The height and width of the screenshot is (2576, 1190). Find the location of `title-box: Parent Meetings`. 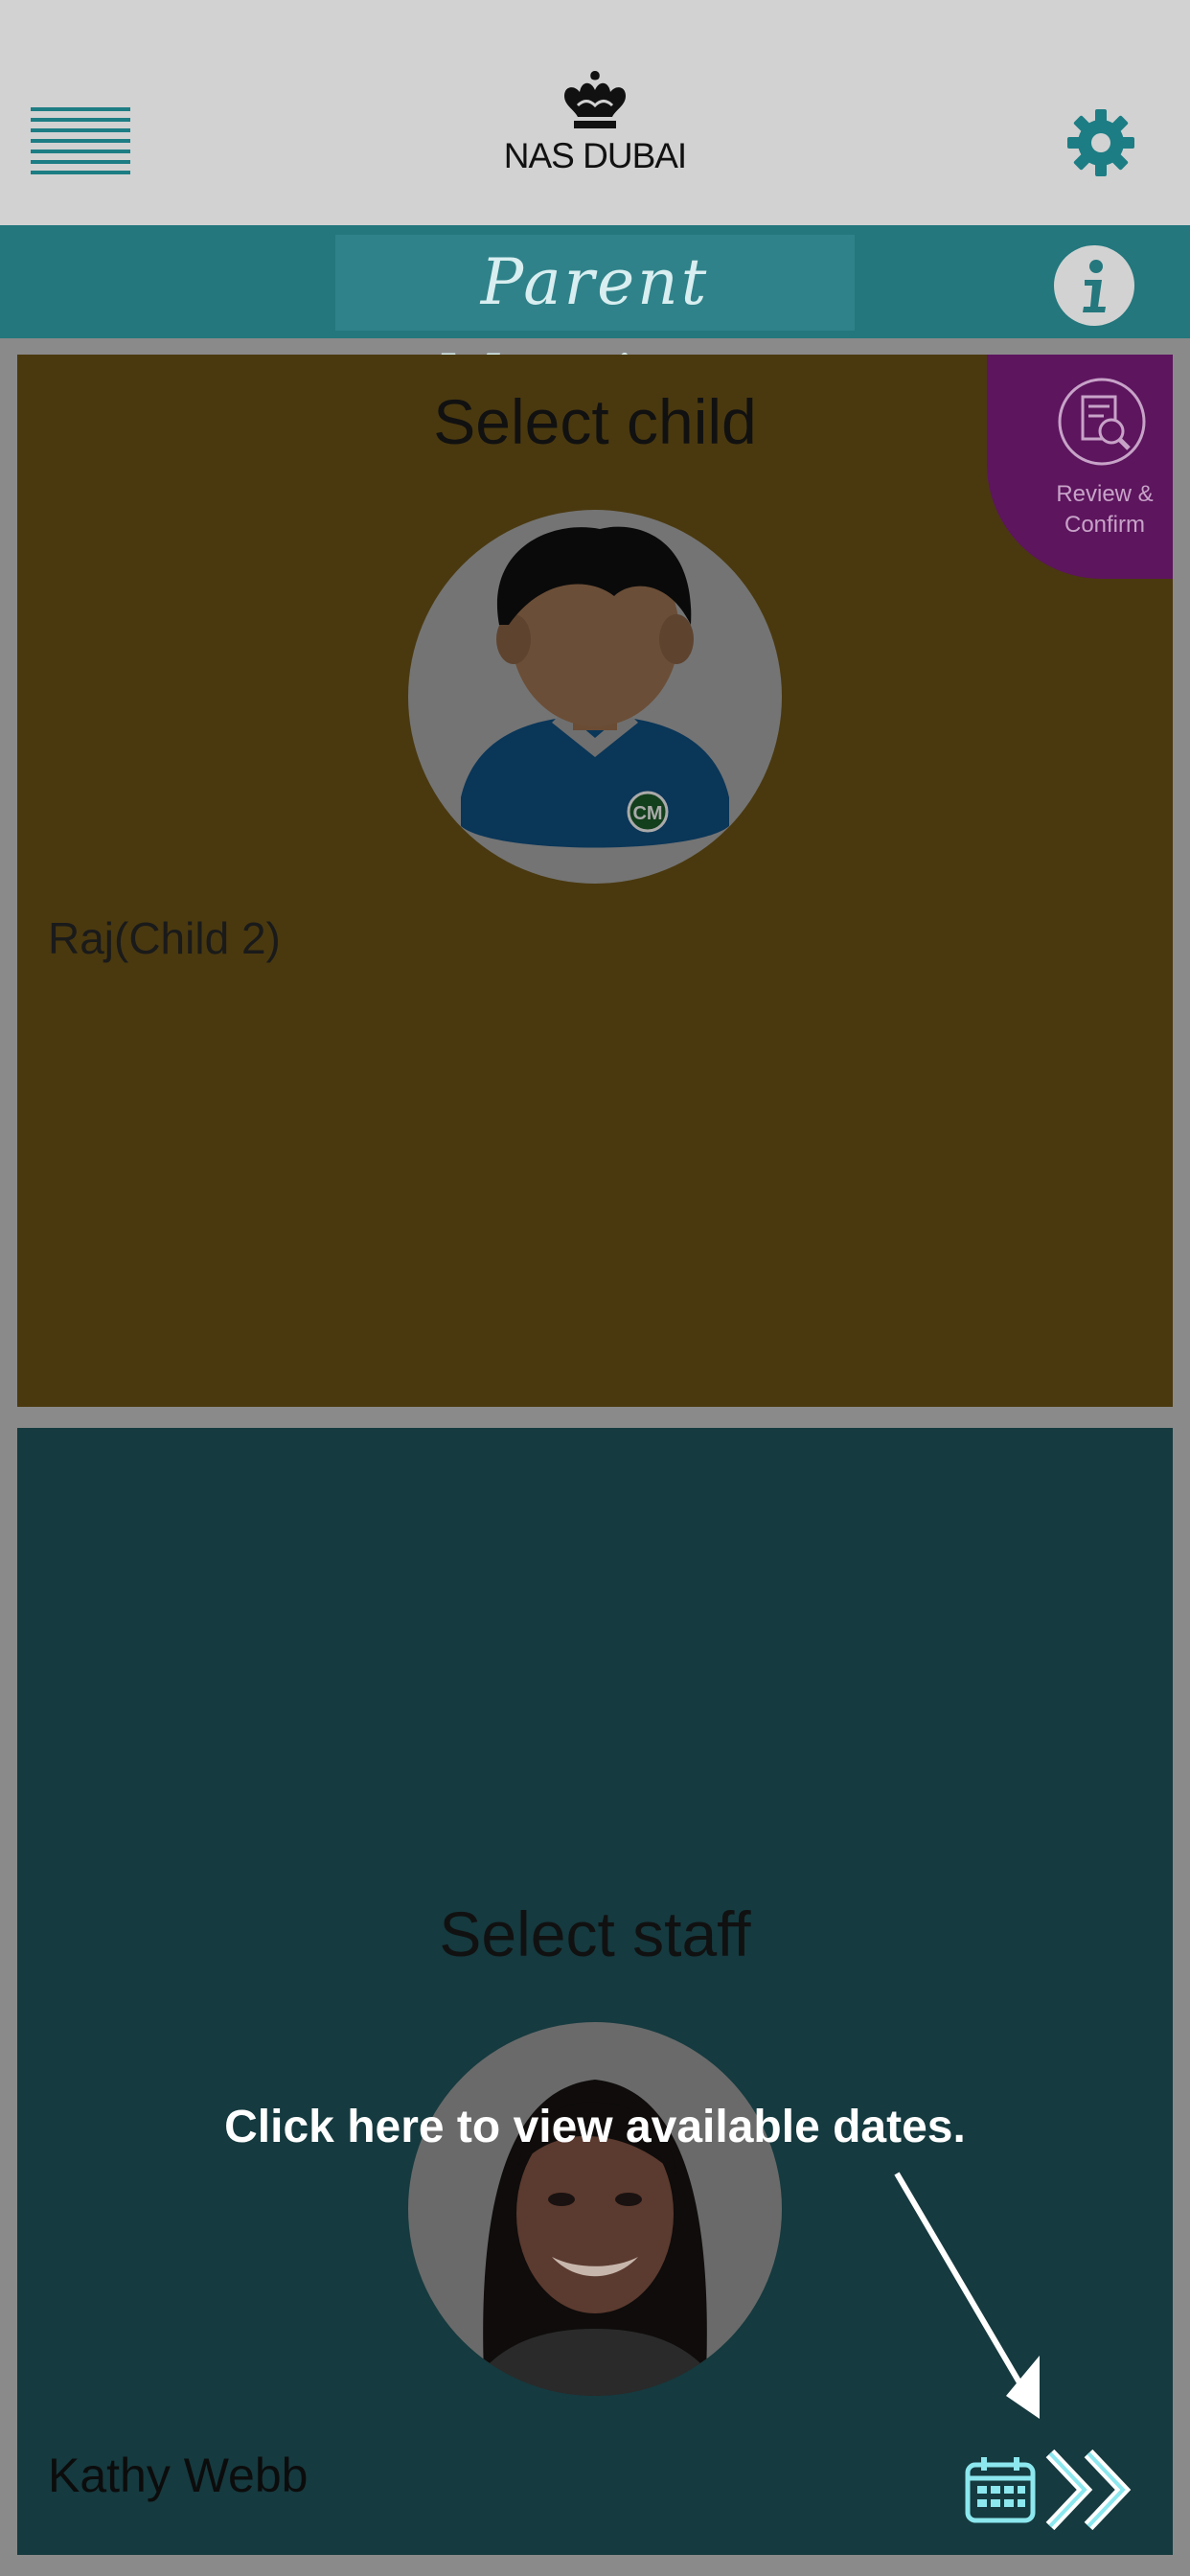

title-box: Parent Meetings is located at coordinates (595, 325).